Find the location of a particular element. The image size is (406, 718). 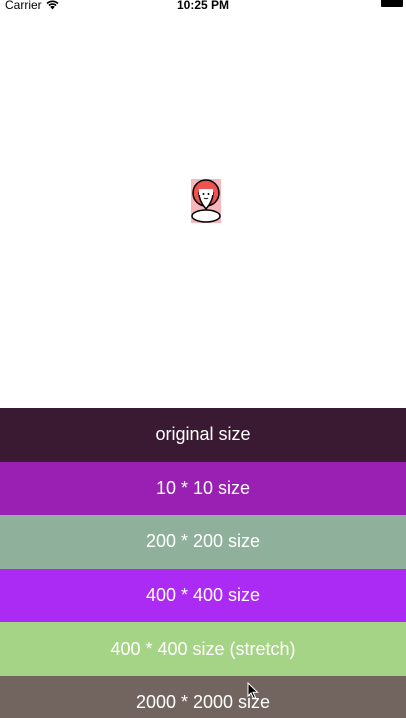

status-bar: Carrier 10:25 PM is located at coordinates (203, 7).